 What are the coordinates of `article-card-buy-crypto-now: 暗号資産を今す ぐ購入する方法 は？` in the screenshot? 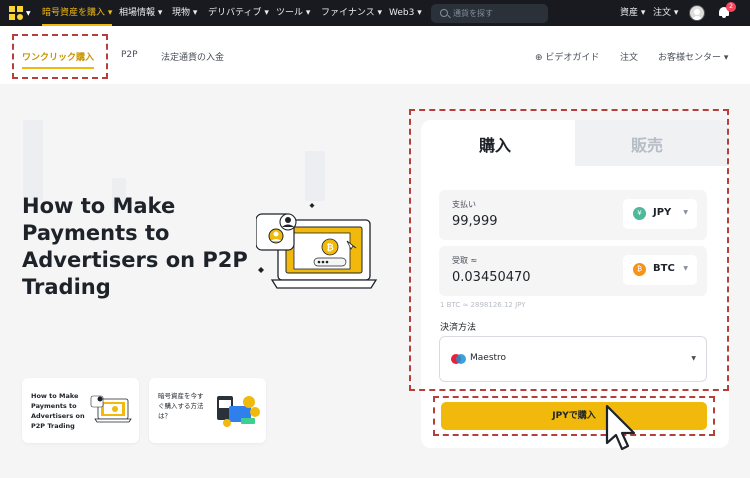 It's located at (207, 410).